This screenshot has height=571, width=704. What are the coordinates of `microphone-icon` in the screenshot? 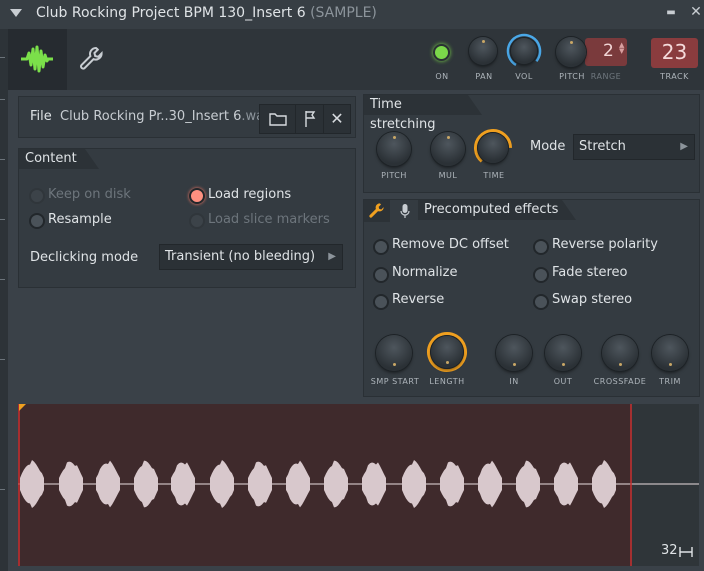 It's located at (405, 211).